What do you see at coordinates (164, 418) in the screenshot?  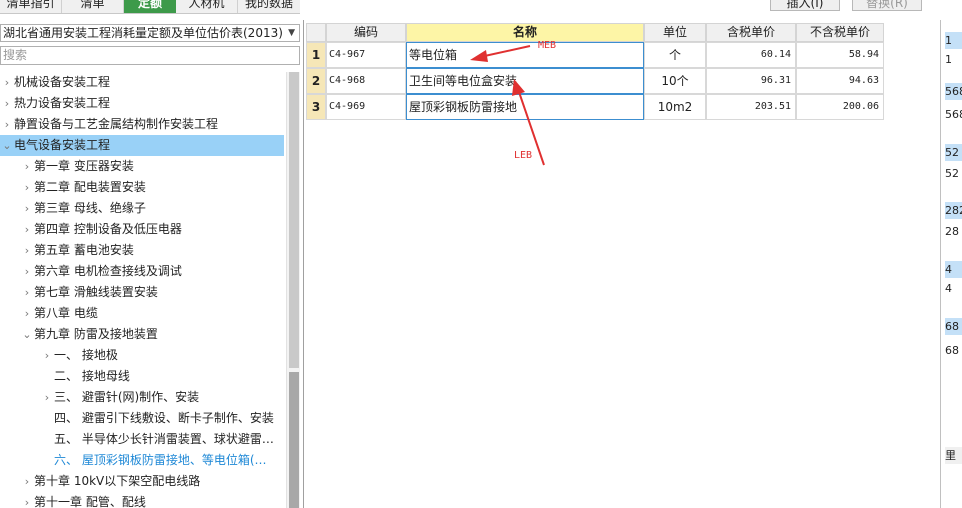 I see `tree-node-label: 四、 避雷引下线敷设、断卡子制作、安装` at bounding box center [164, 418].